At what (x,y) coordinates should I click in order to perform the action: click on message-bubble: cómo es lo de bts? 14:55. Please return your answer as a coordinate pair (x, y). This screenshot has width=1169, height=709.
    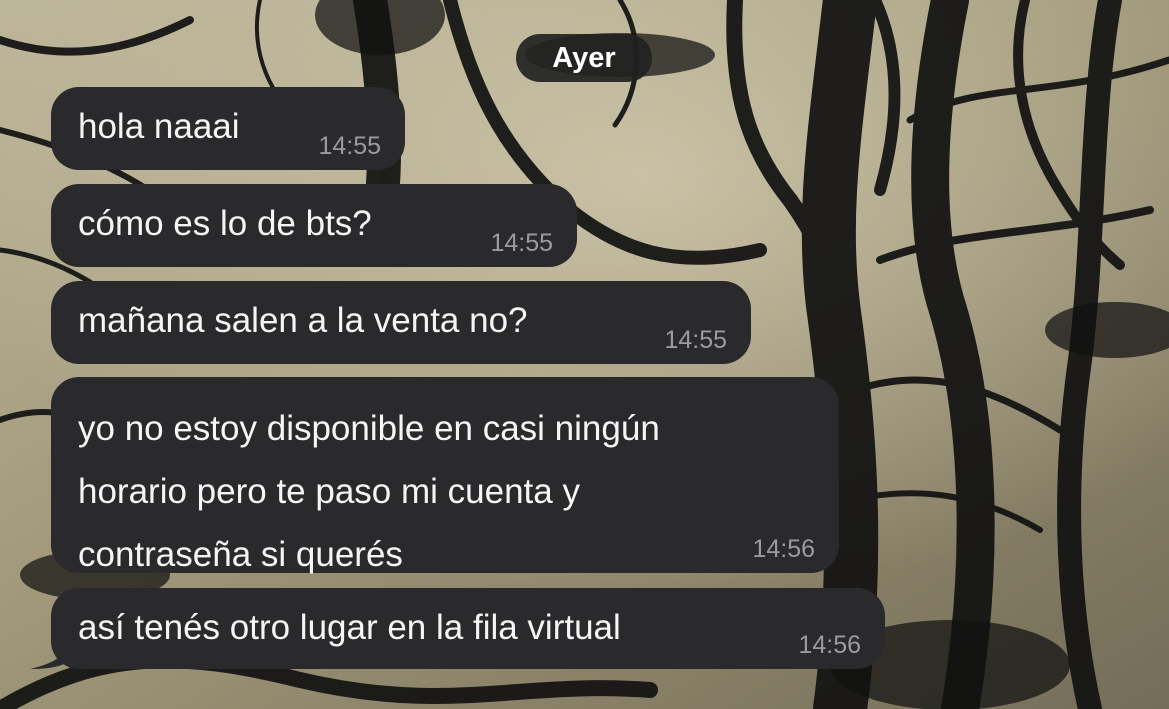
    Looking at the image, I should click on (314, 225).